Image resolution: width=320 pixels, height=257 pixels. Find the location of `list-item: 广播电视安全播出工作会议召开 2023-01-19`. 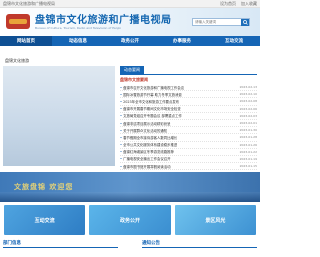

list-item: 广播电视安全播出工作会议召开 2023-01-19 is located at coordinates (188, 160).